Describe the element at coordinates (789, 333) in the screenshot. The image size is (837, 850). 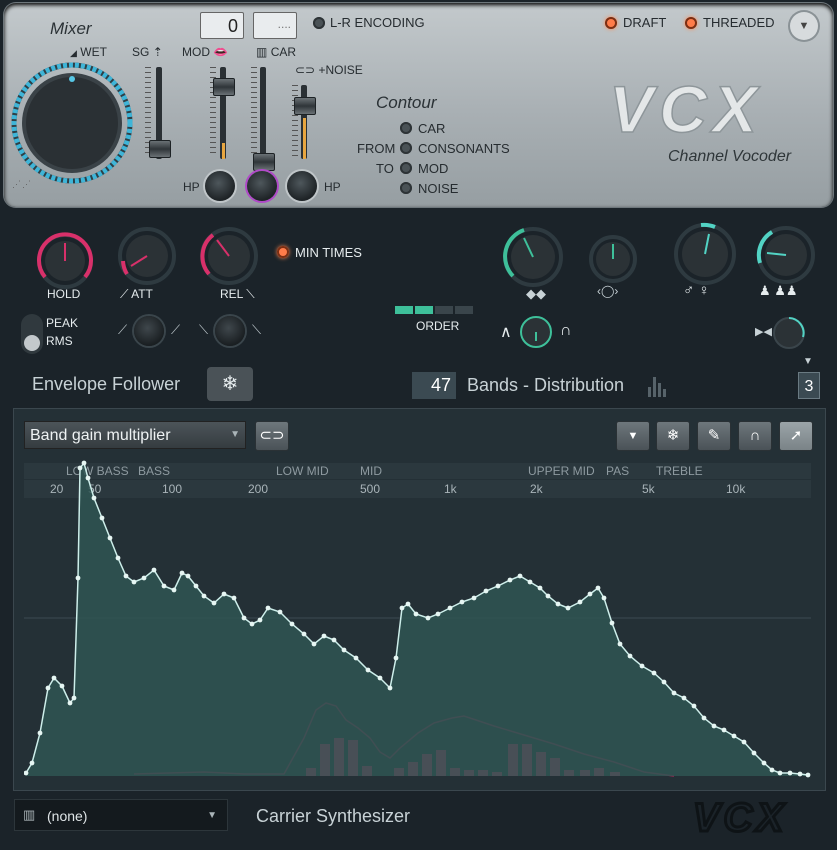
I see `bandwidth-knob` at that location.